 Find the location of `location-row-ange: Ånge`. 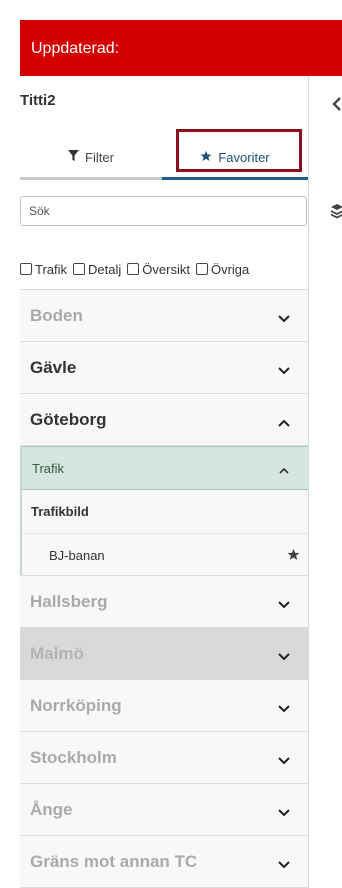

location-row-ange: Ånge is located at coordinates (164, 809).